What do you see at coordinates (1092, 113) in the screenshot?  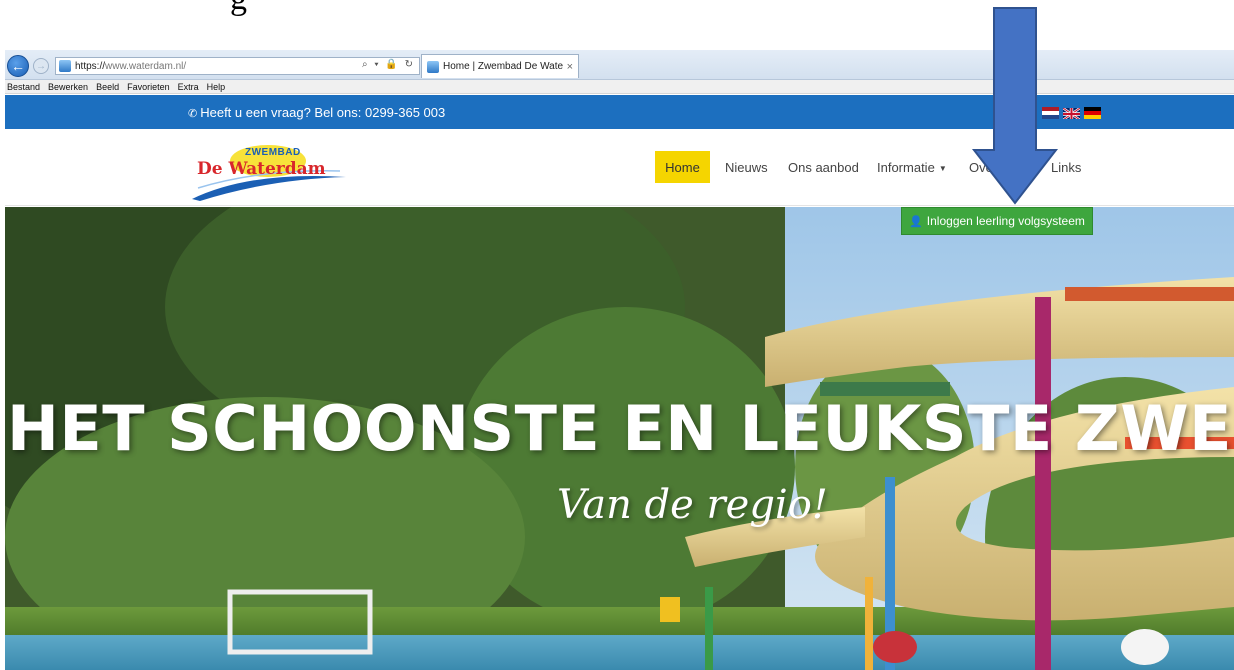 I see `de-flag-icon` at bounding box center [1092, 113].